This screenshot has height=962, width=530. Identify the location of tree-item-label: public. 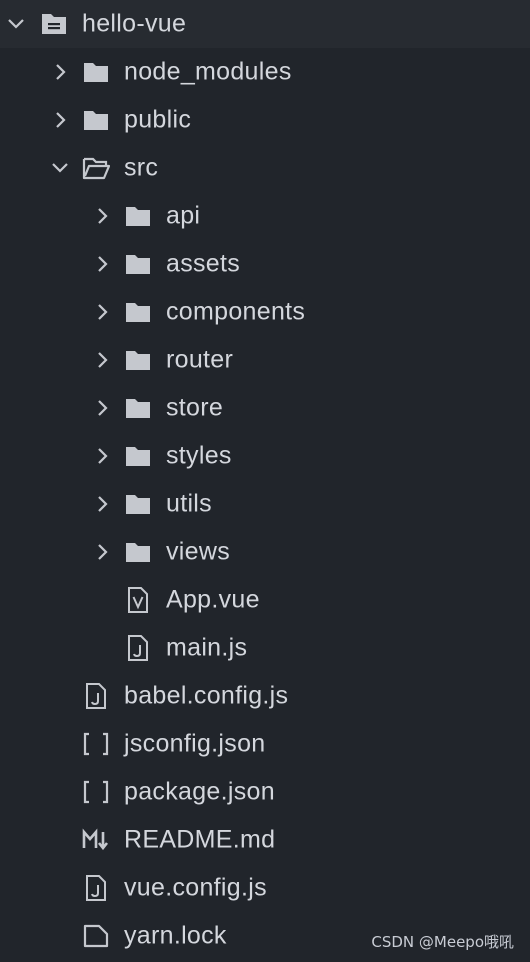
(158, 119).